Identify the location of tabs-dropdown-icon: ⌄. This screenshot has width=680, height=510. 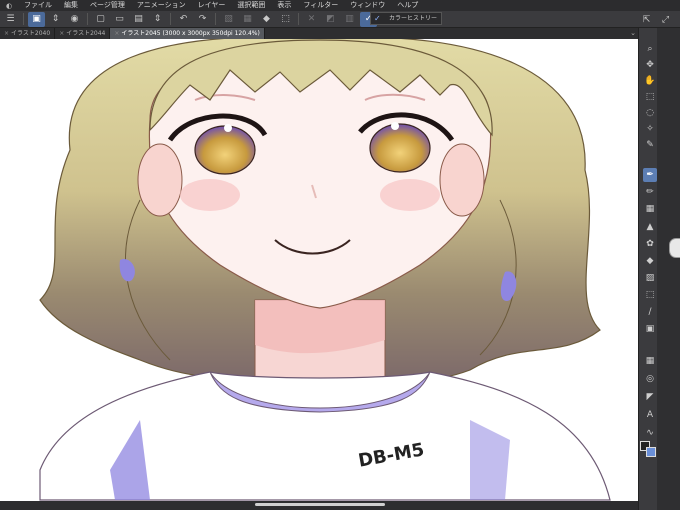
(633, 33).